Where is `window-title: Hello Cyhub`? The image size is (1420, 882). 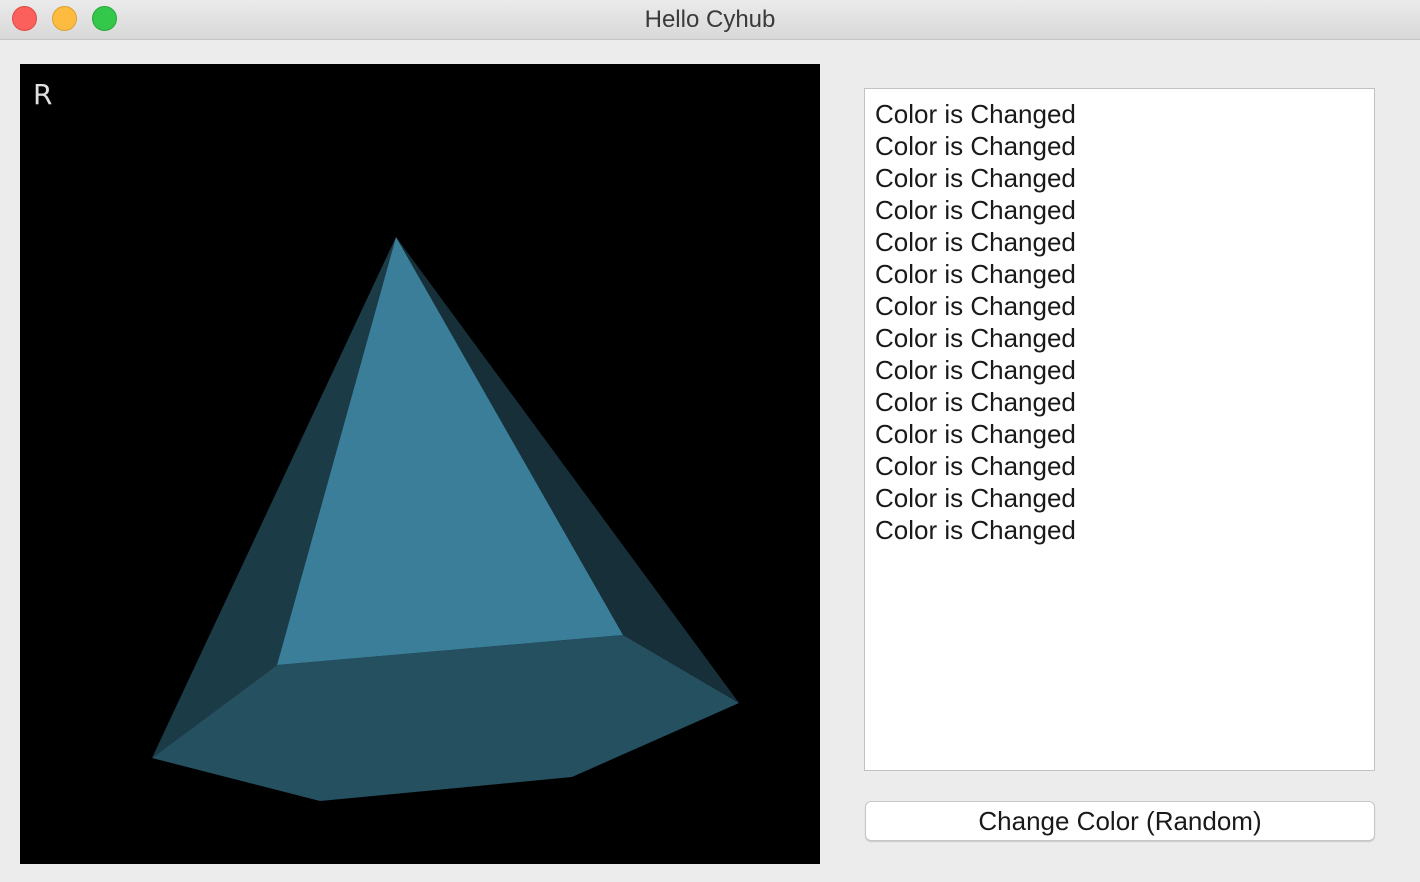
window-title: Hello Cyhub is located at coordinates (710, 19).